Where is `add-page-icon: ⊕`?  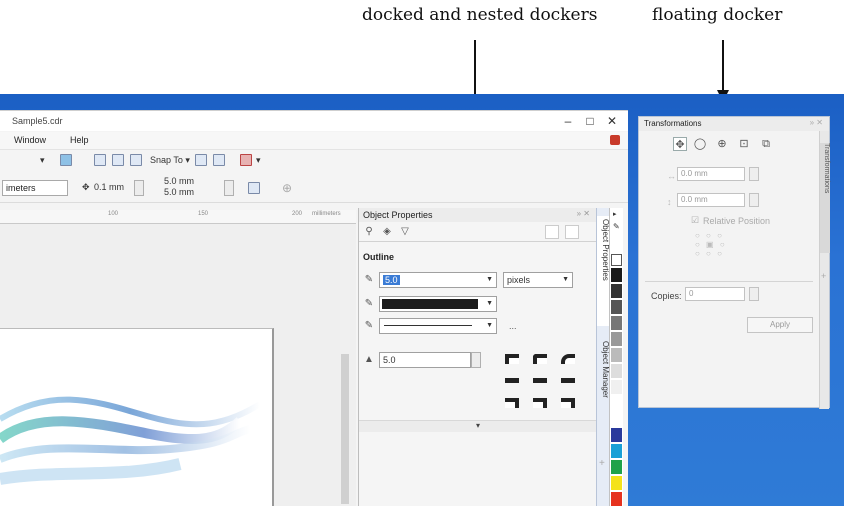 add-page-icon: ⊕ is located at coordinates (287, 188).